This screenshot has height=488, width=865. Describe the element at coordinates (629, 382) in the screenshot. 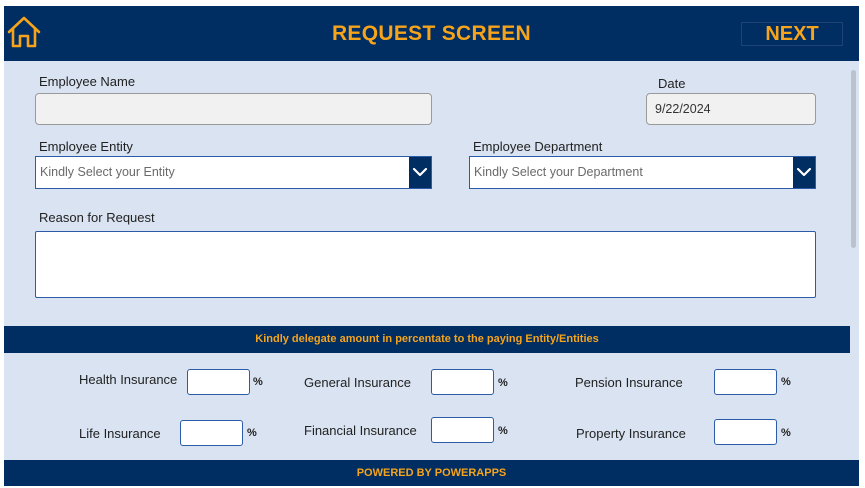

I see `pension-insurance-label: Pension Insurance` at that location.